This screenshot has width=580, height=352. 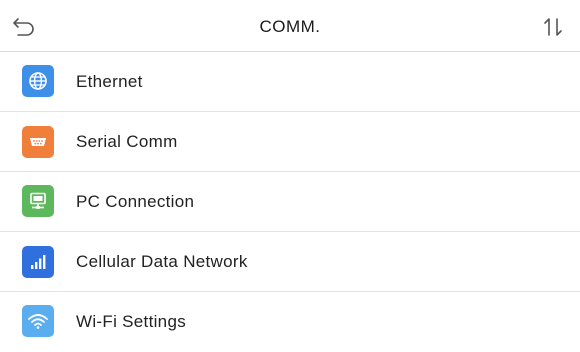 What do you see at coordinates (127, 141) in the screenshot?
I see `menu-item-label: Serial Comm` at bounding box center [127, 141].